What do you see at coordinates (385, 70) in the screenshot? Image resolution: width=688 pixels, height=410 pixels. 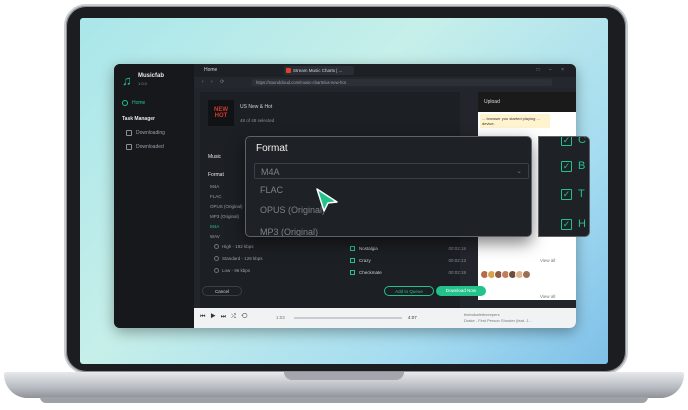 I see `tab-bar: Home Stream Music Charts | ... □ – ×` at bounding box center [385, 70].